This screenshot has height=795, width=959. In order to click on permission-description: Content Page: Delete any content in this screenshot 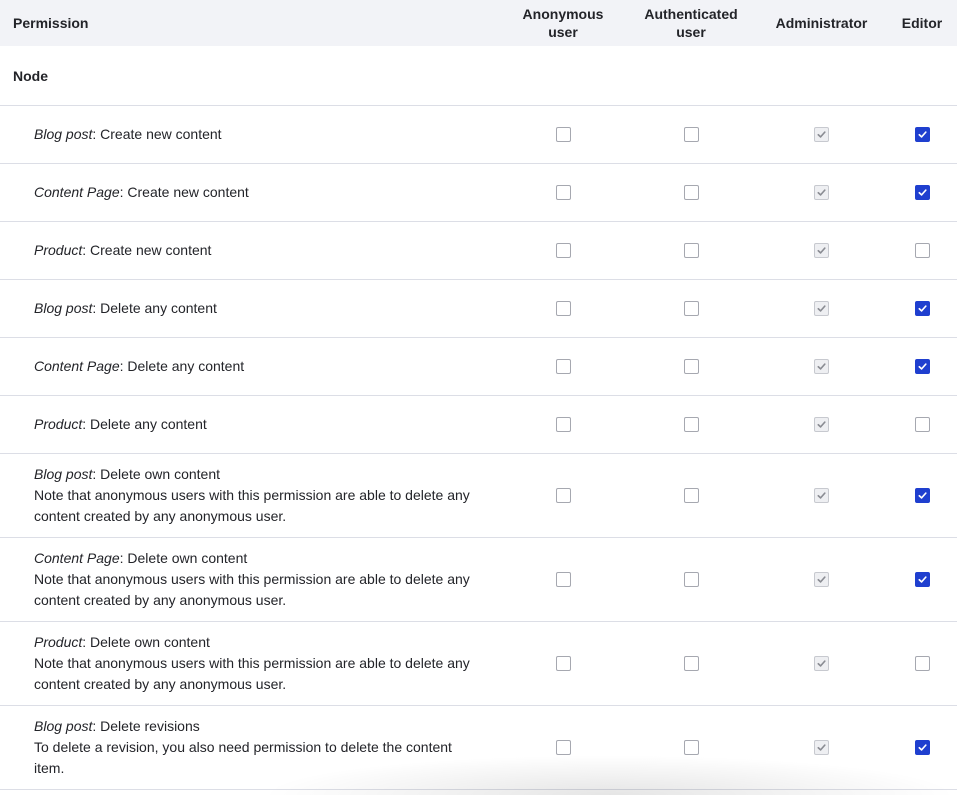, I will do `click(250, 366)`.